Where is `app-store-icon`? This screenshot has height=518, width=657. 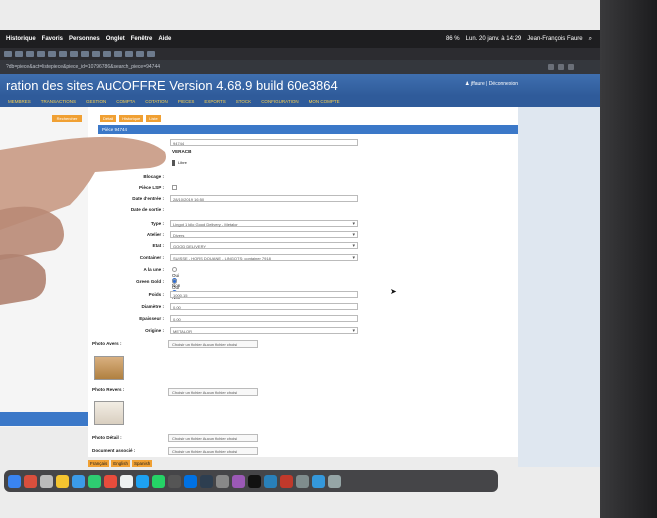 app-store-icon is located at coordinates (14, 481).